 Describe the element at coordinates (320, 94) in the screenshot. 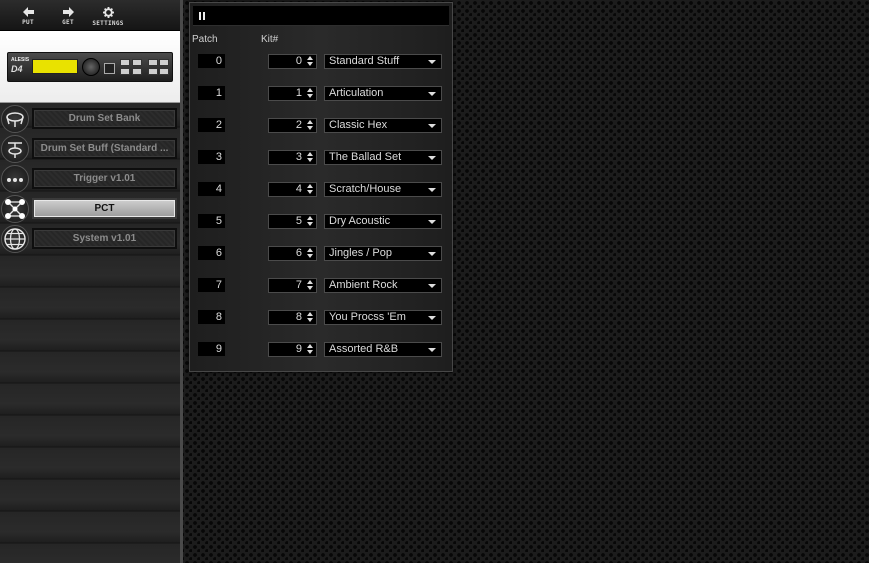

I see `patch-row: 1 1 Articulation` at that location.